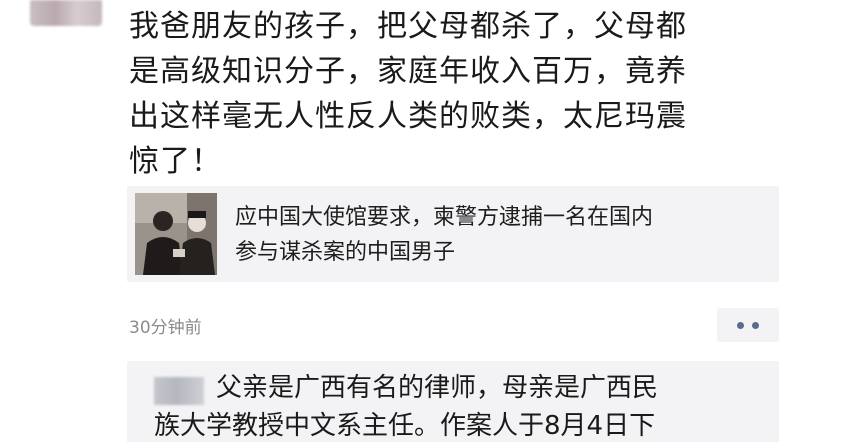 The height and width of the screenshot is (442, 849). Describe the element at coordinates (406, 407) in the screenshot. I see `comment-text: 父亲是广西有名的律师，母亲是广西民 族大学教授中文系主任。作案人于8月4日下` at that location.